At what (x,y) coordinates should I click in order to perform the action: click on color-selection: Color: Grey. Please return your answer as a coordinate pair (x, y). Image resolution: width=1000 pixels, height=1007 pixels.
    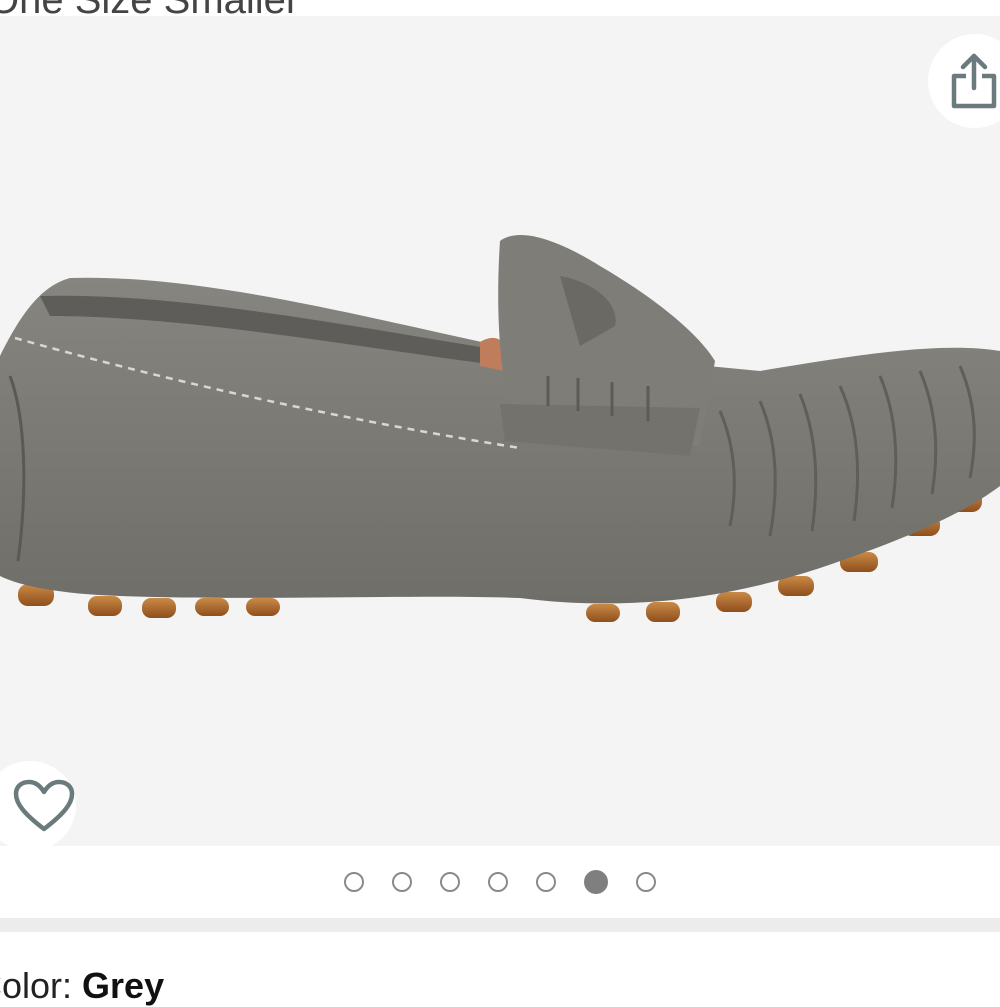
    Looking at the image, I should click on (82, 986).